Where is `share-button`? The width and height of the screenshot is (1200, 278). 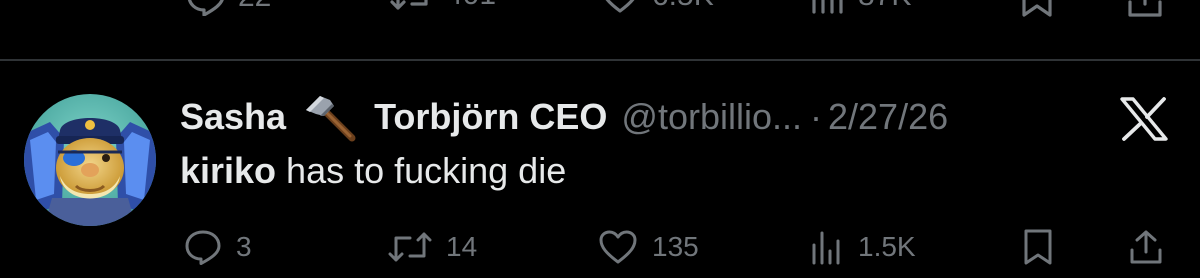
share-button is located at coordinates (1146, 247).